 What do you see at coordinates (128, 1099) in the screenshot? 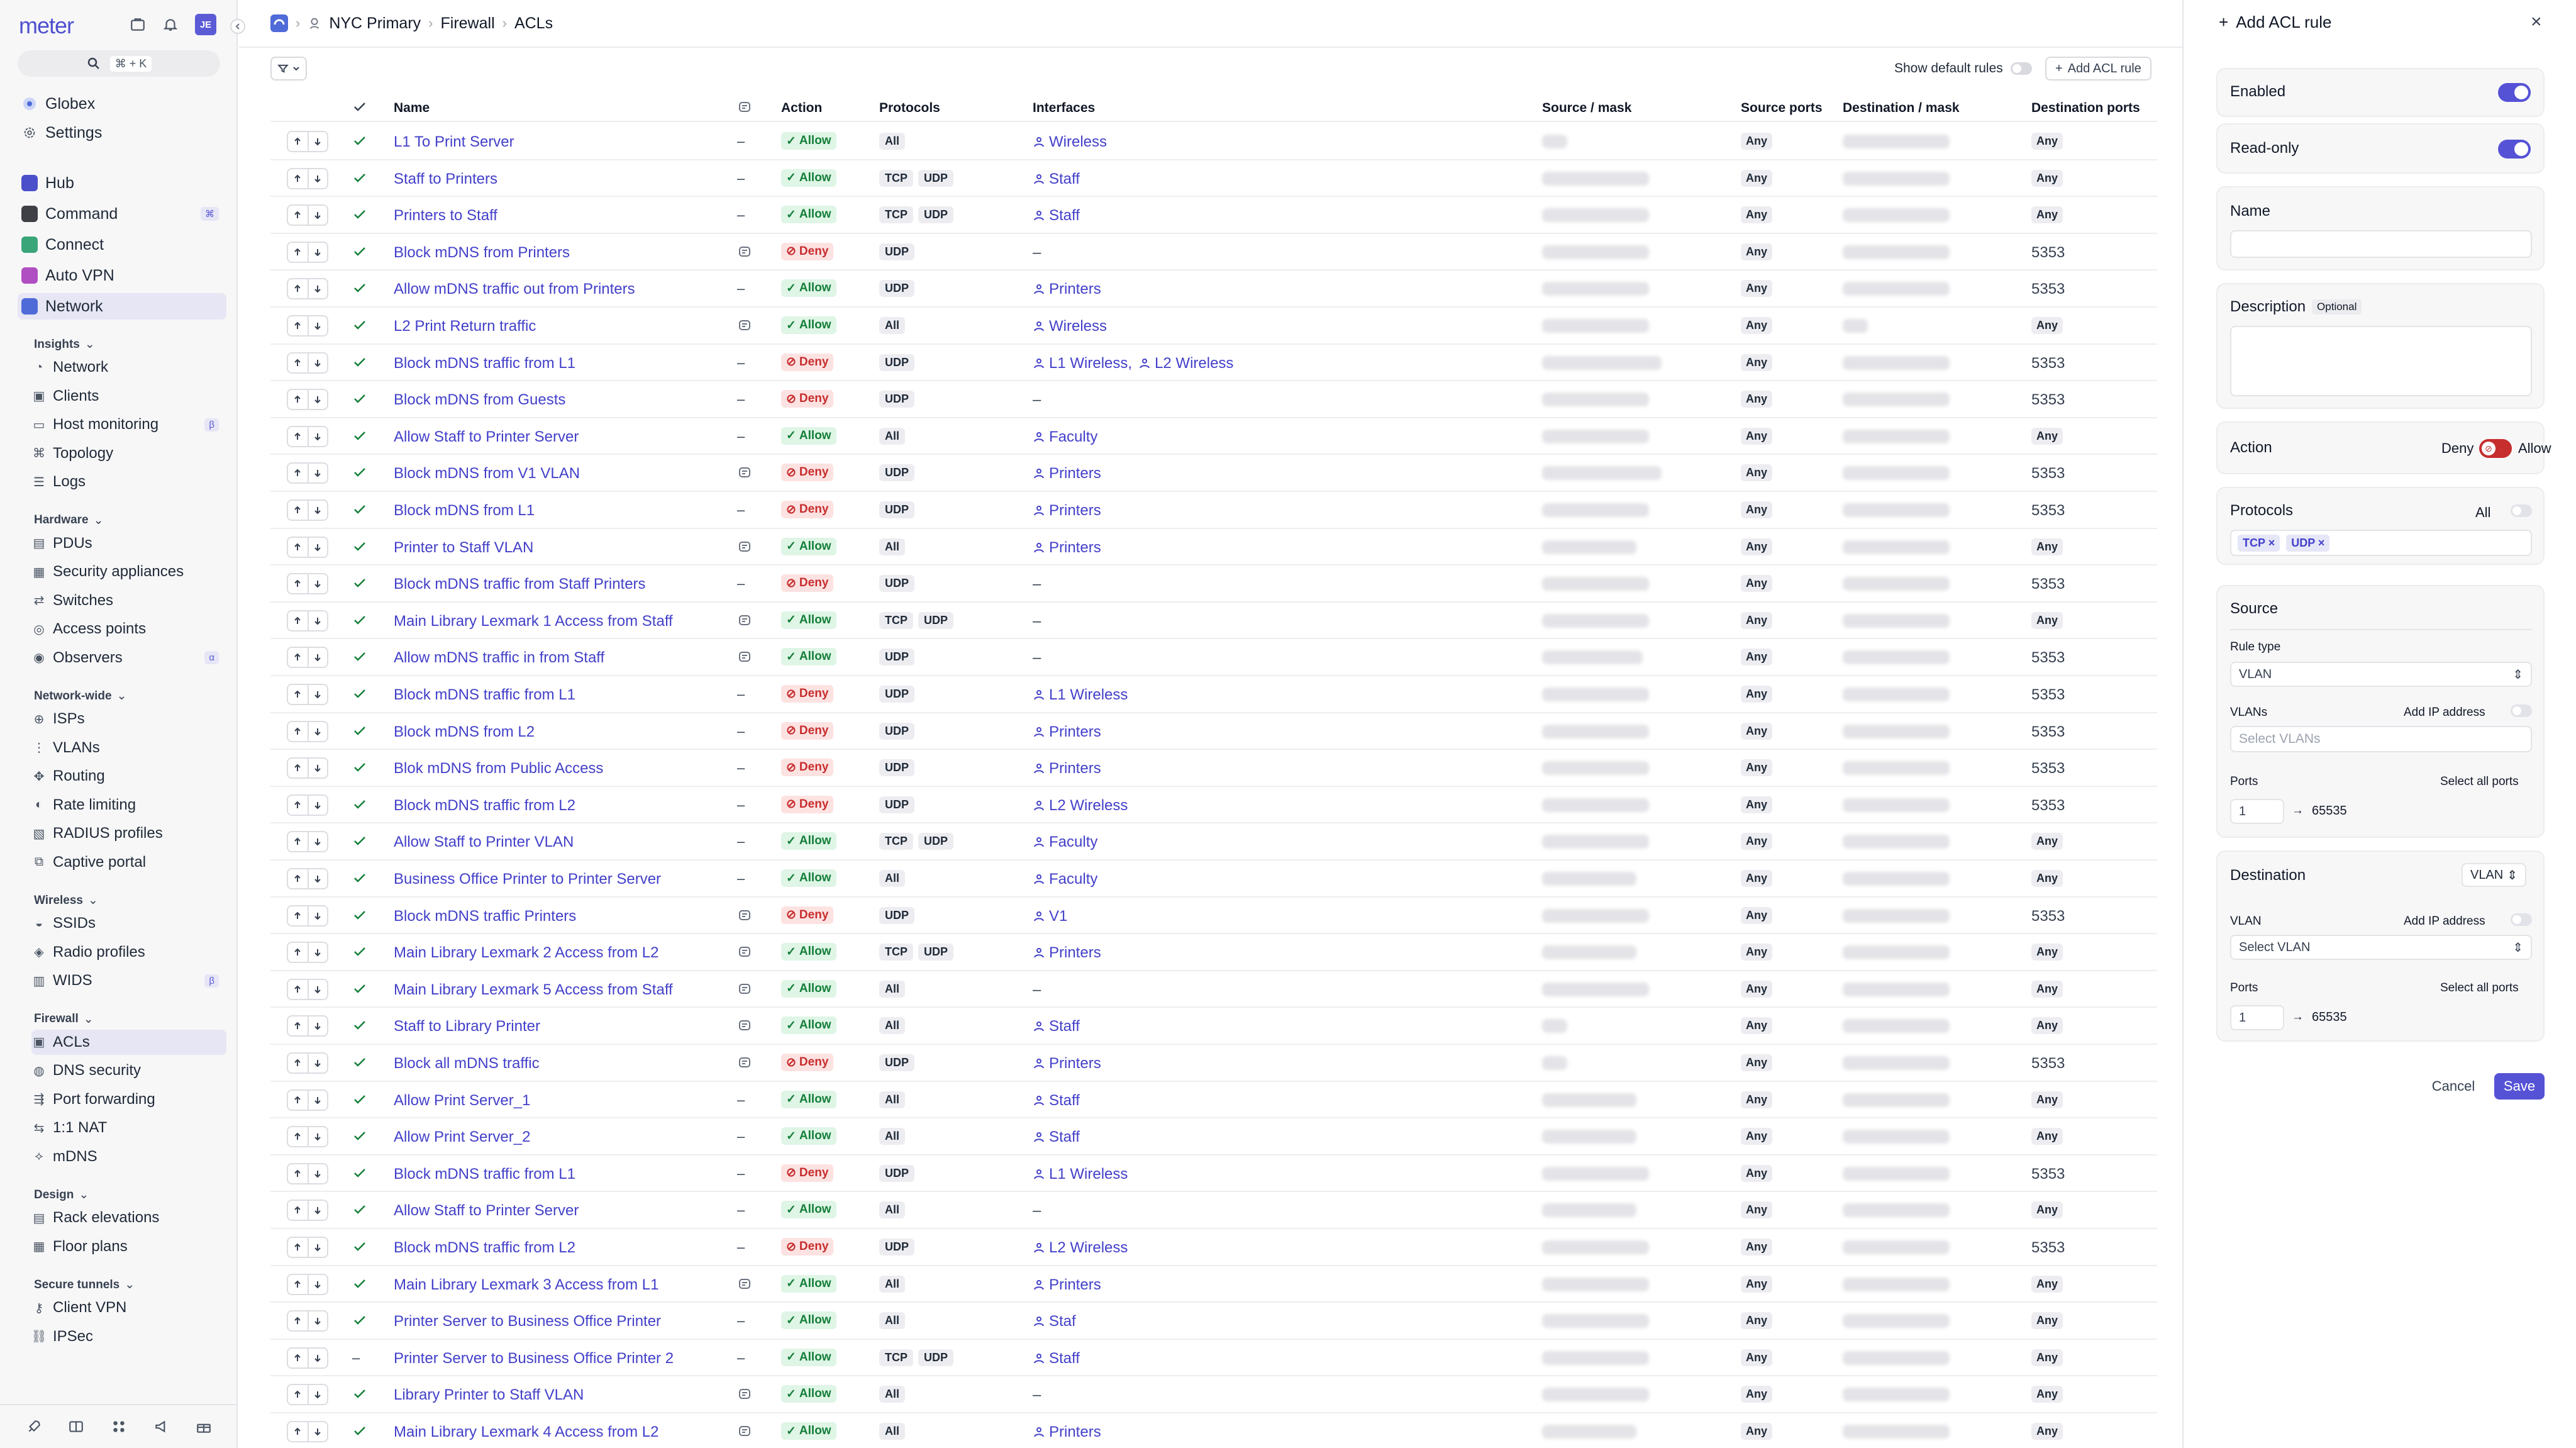
I see `sidebar-item-port-forwarding: ⇶ Port forwarding` at bounding box center [128, 1099].